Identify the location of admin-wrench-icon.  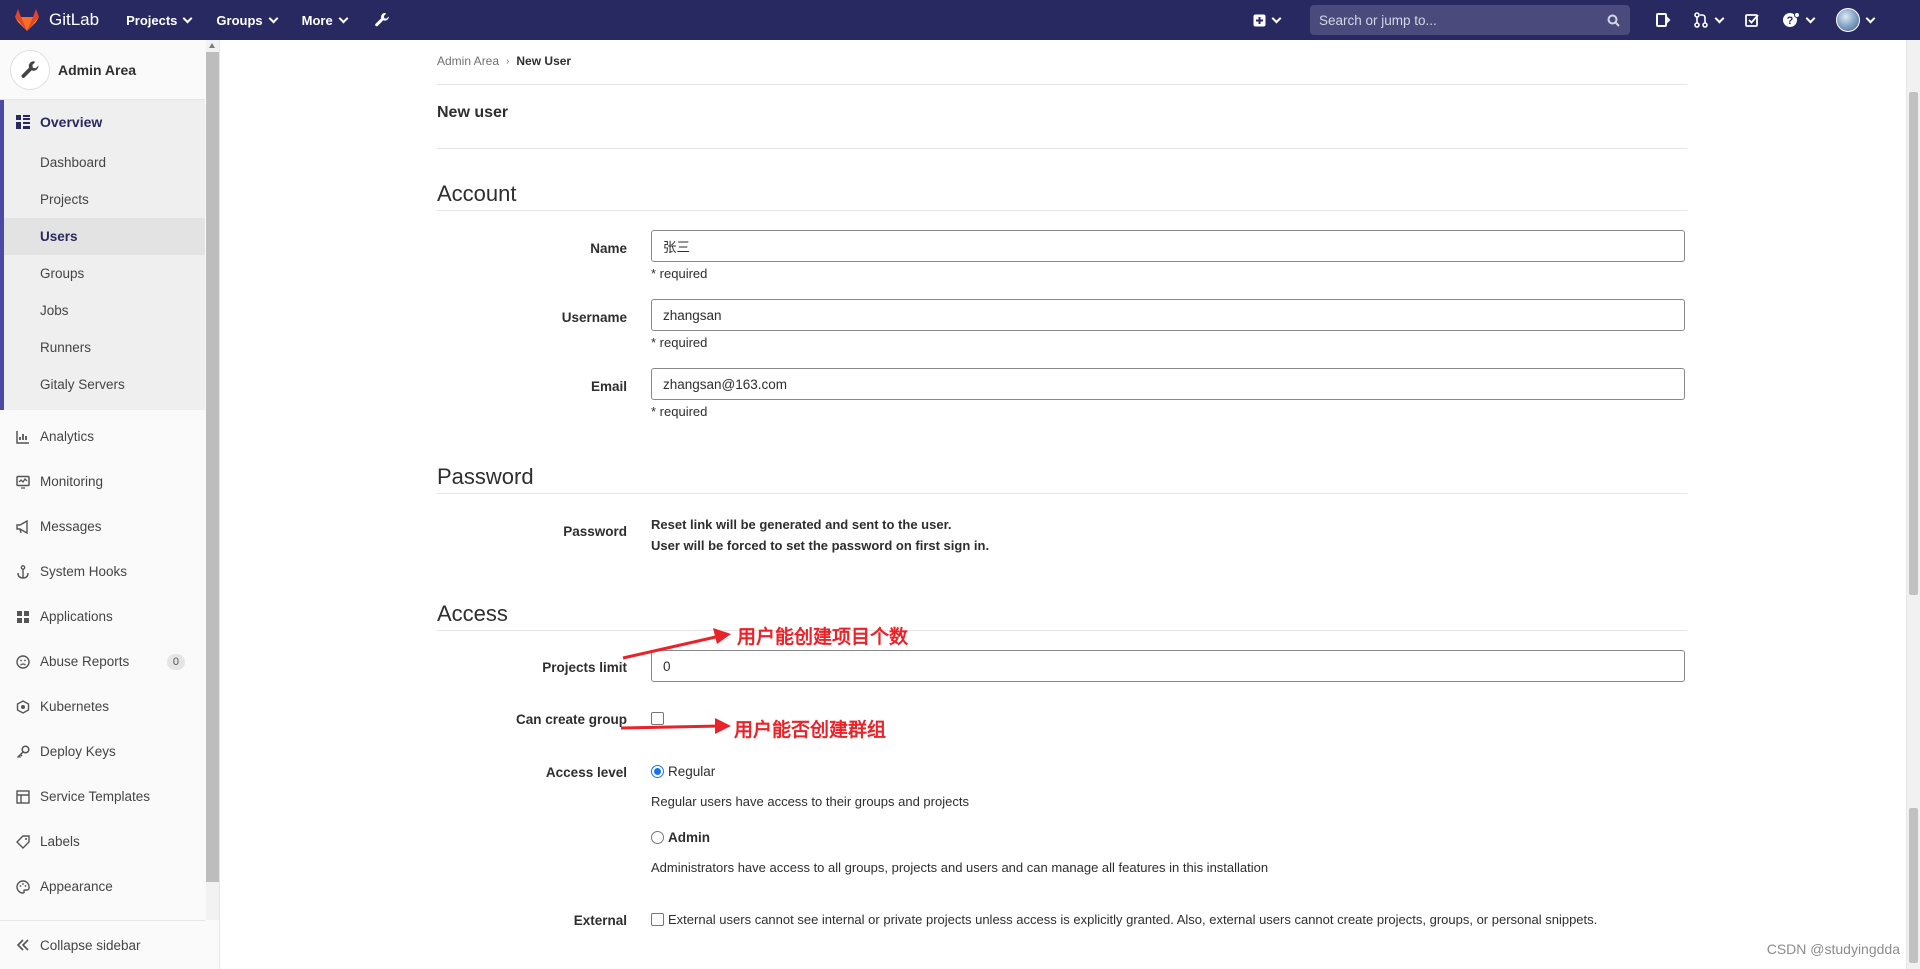
(382, 20).